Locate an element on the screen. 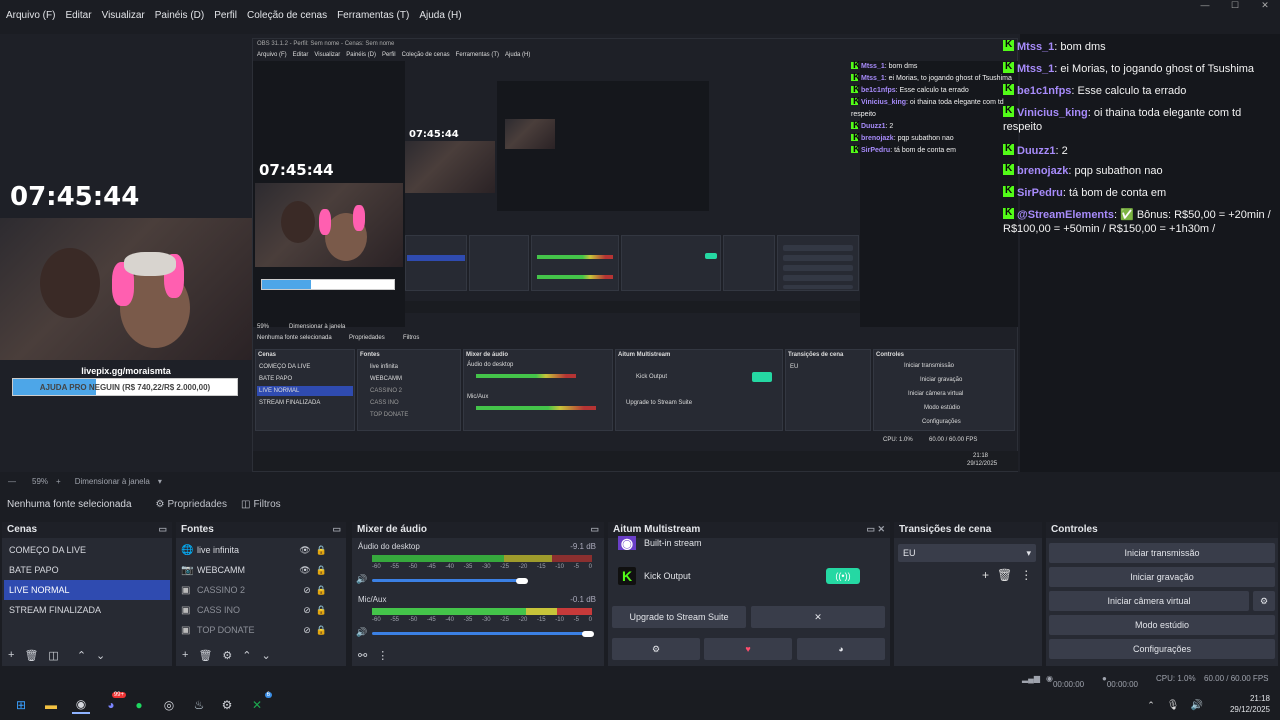  db-tick: -10 is located at coordinates (559, 567).